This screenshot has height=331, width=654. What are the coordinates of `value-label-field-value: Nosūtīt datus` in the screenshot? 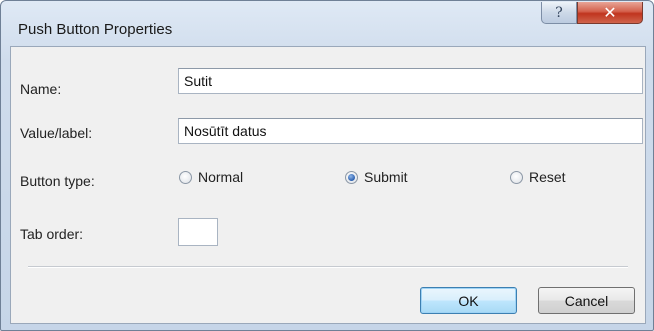 It's located at (225, 131).